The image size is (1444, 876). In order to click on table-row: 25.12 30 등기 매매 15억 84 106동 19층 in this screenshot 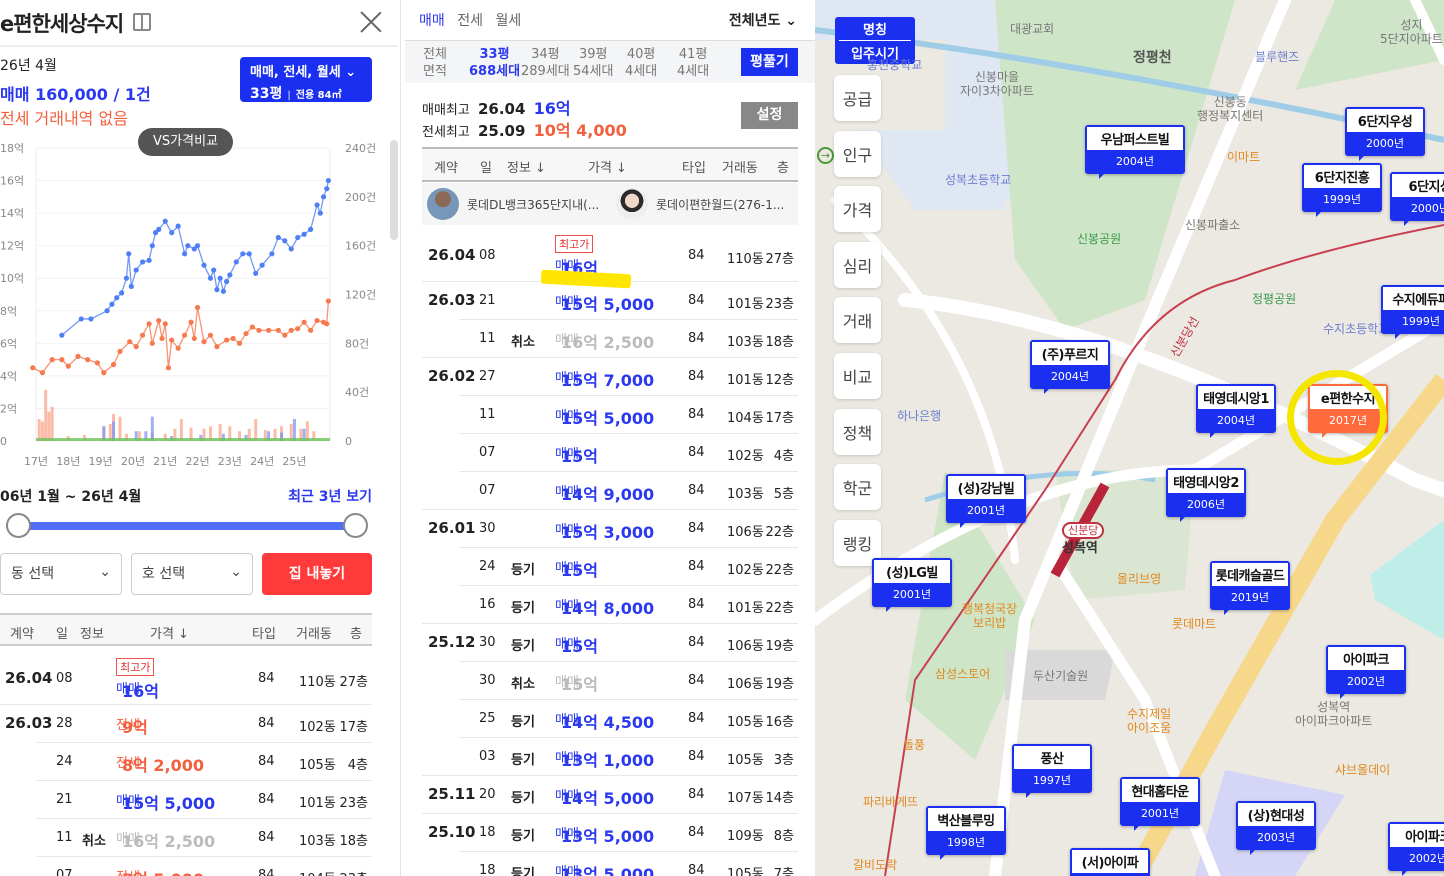, I will do `click(613, 643)`.